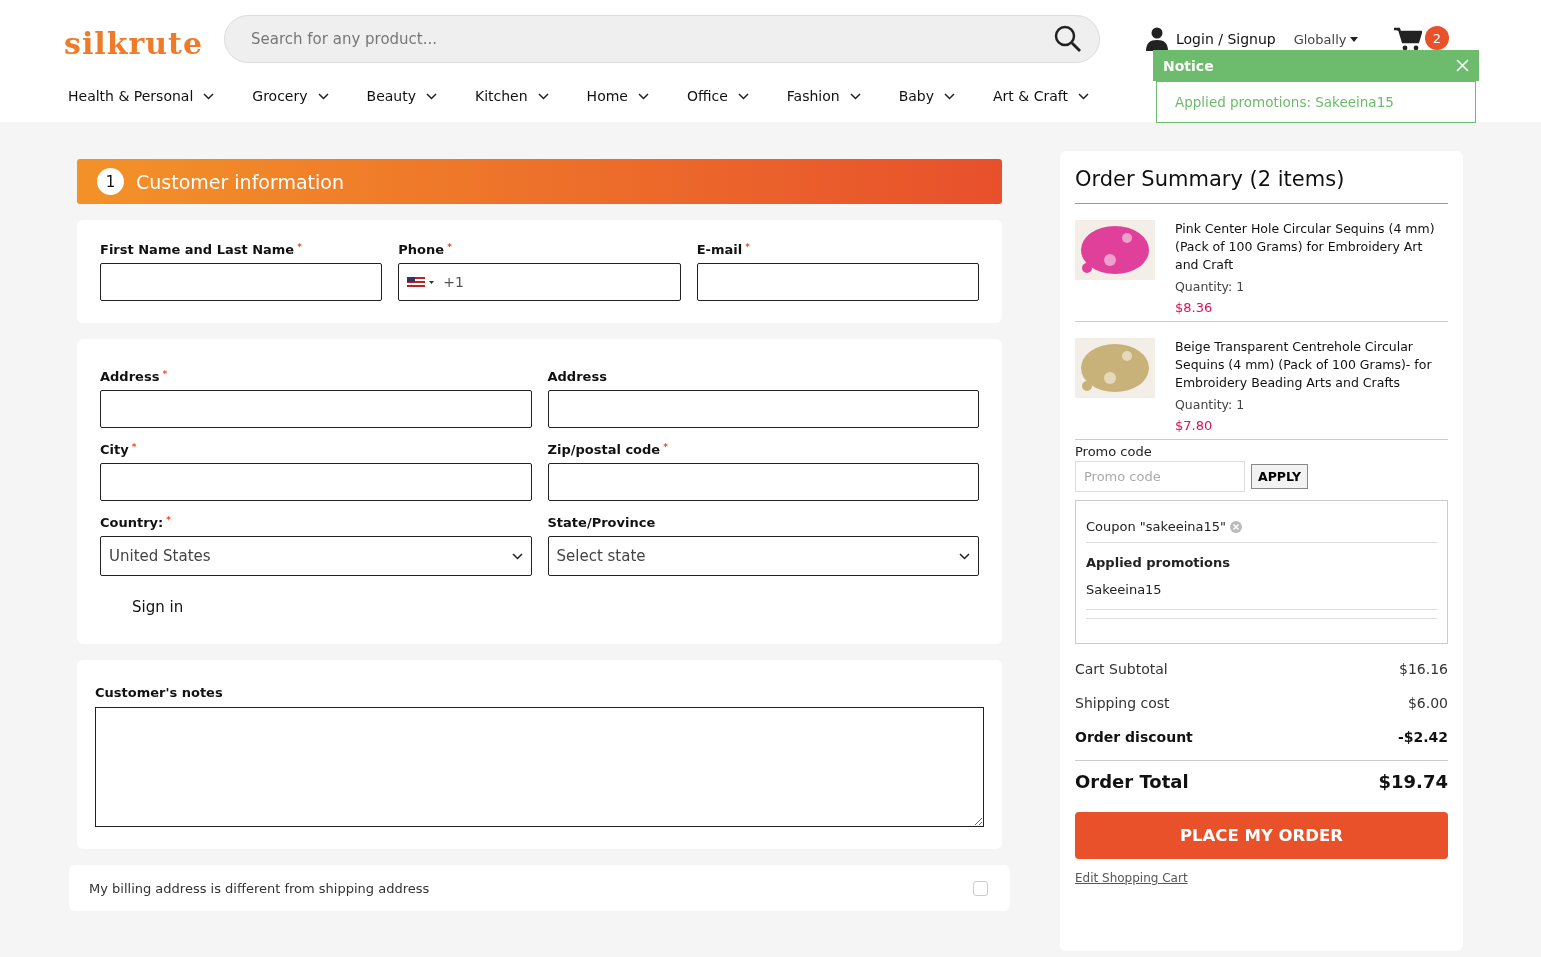 The image size is (1541, 957). Describe the element at coordinates (201, 249) in the screenshot. I see `field-label: First Name and Last Name *` at that location.